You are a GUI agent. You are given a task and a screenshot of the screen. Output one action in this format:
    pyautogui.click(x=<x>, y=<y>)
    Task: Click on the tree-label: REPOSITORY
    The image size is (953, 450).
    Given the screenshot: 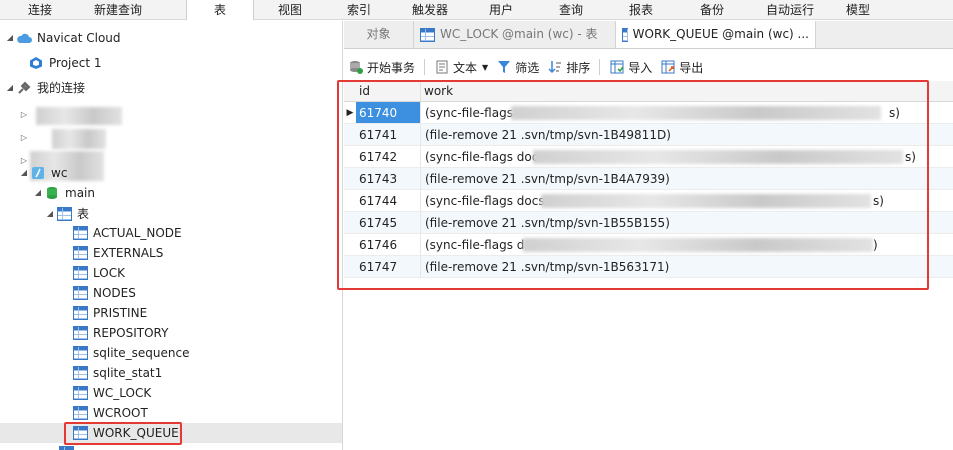 What is the action you would take?
    pyautogui.click(x=131, y=333)
    